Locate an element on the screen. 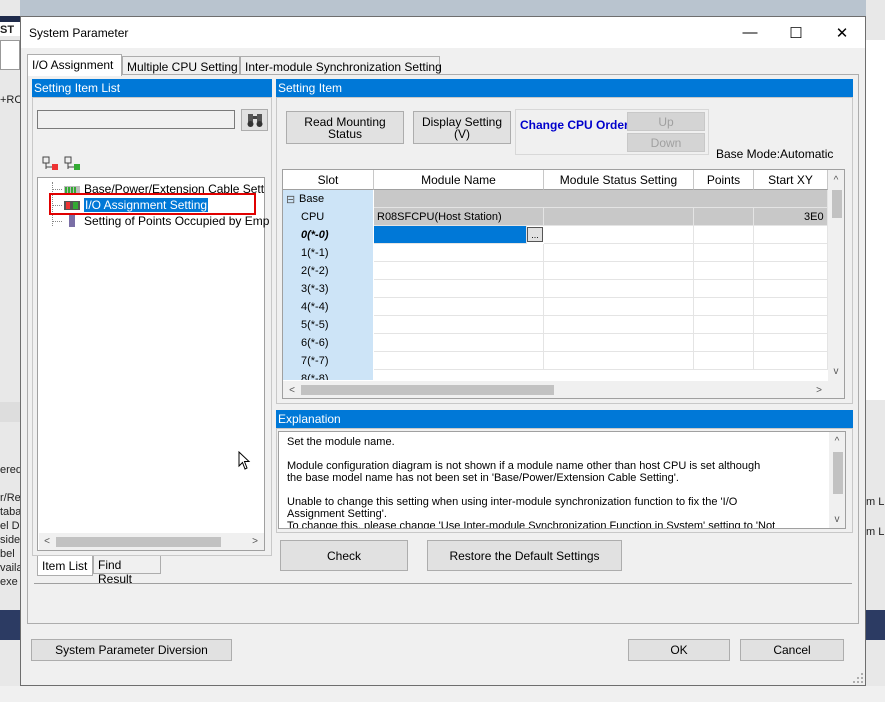  tab-io-assignment: I/O Assignment is located at coordinates (74, 65).